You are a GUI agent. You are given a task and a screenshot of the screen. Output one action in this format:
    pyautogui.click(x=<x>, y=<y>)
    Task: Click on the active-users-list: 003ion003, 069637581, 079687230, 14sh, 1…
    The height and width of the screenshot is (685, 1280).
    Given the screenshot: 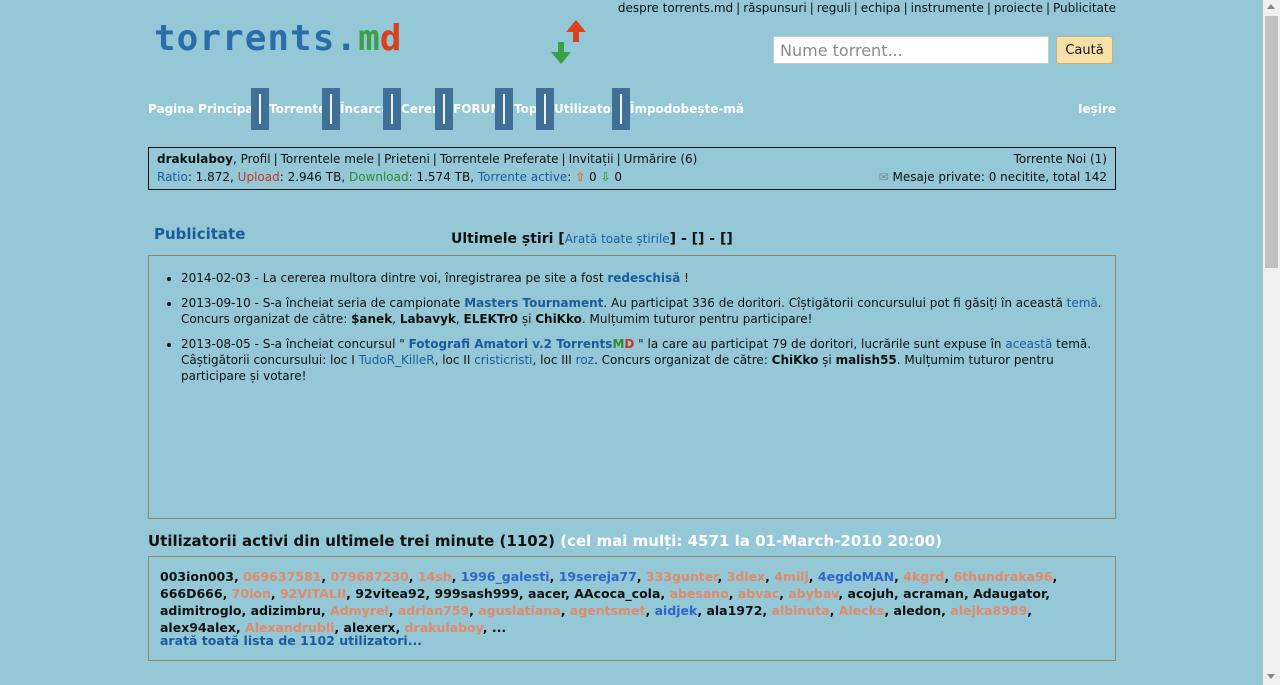 What is the action you would take?
    pyautogui.click(x=609, y=602)
    